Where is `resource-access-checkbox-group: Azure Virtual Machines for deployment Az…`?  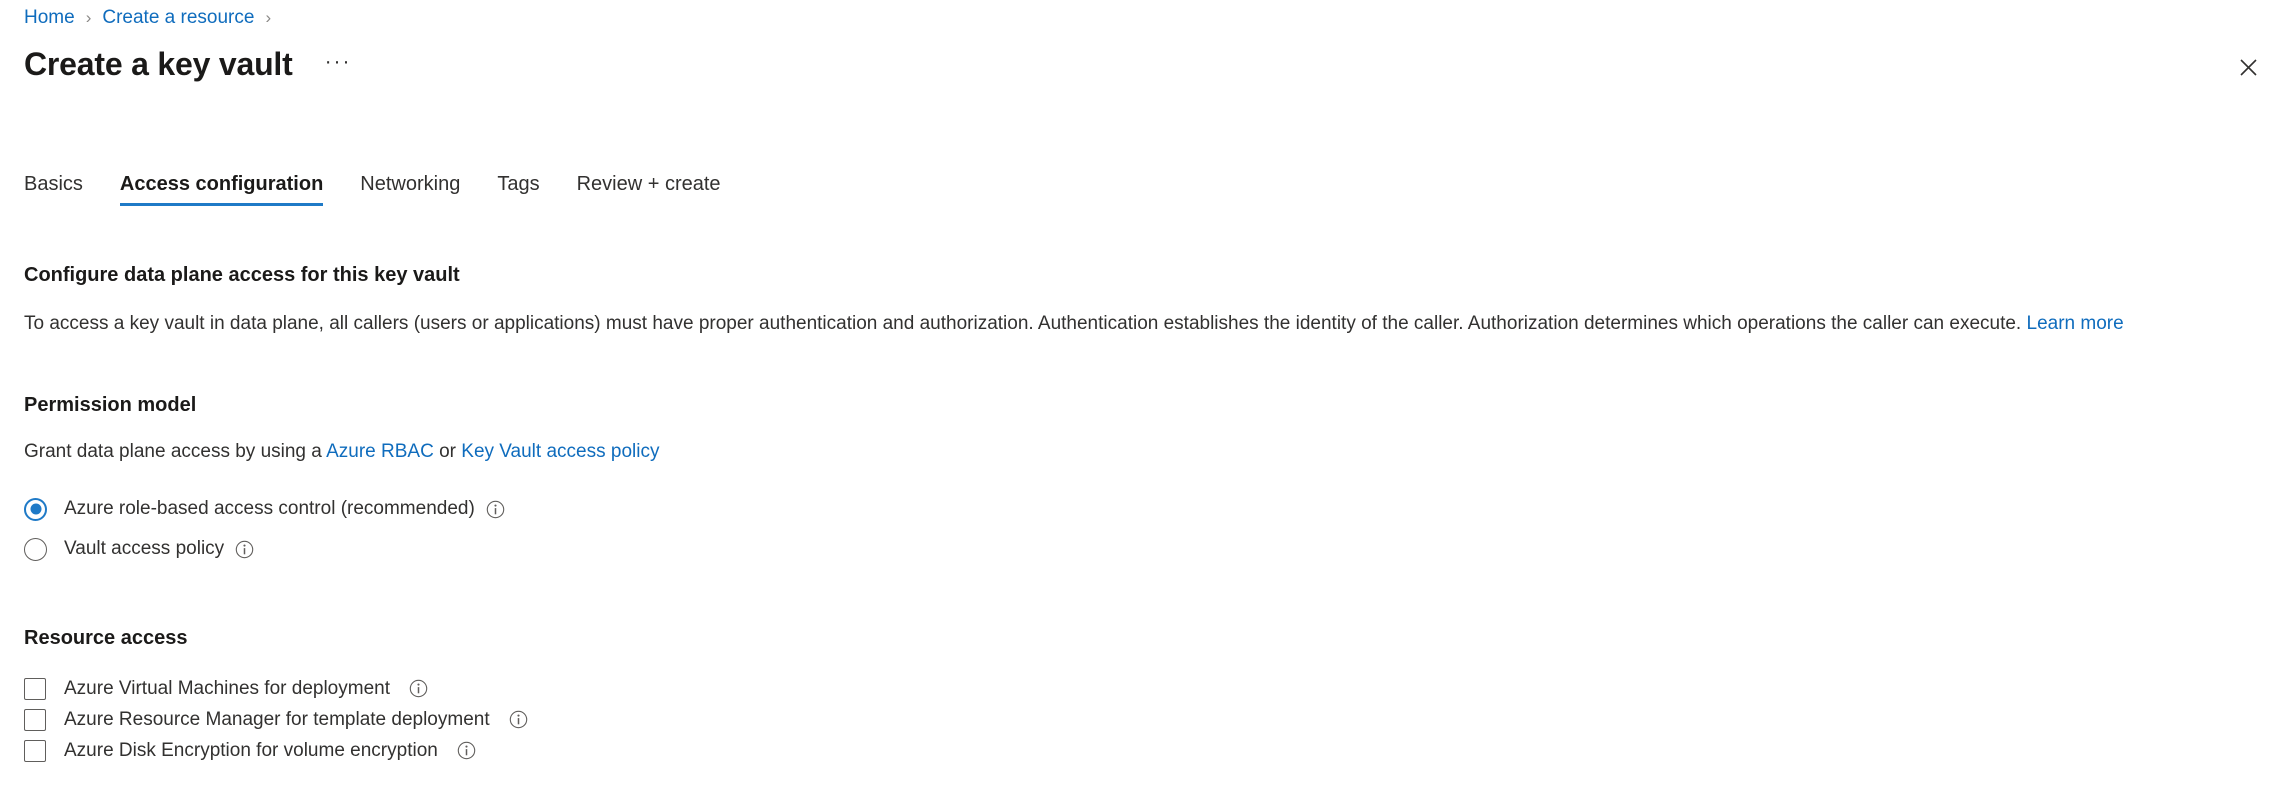
resource-access-checkbox-group: Azure Virtual Machines for deployment Az… is located at coordinates (1144, 719).